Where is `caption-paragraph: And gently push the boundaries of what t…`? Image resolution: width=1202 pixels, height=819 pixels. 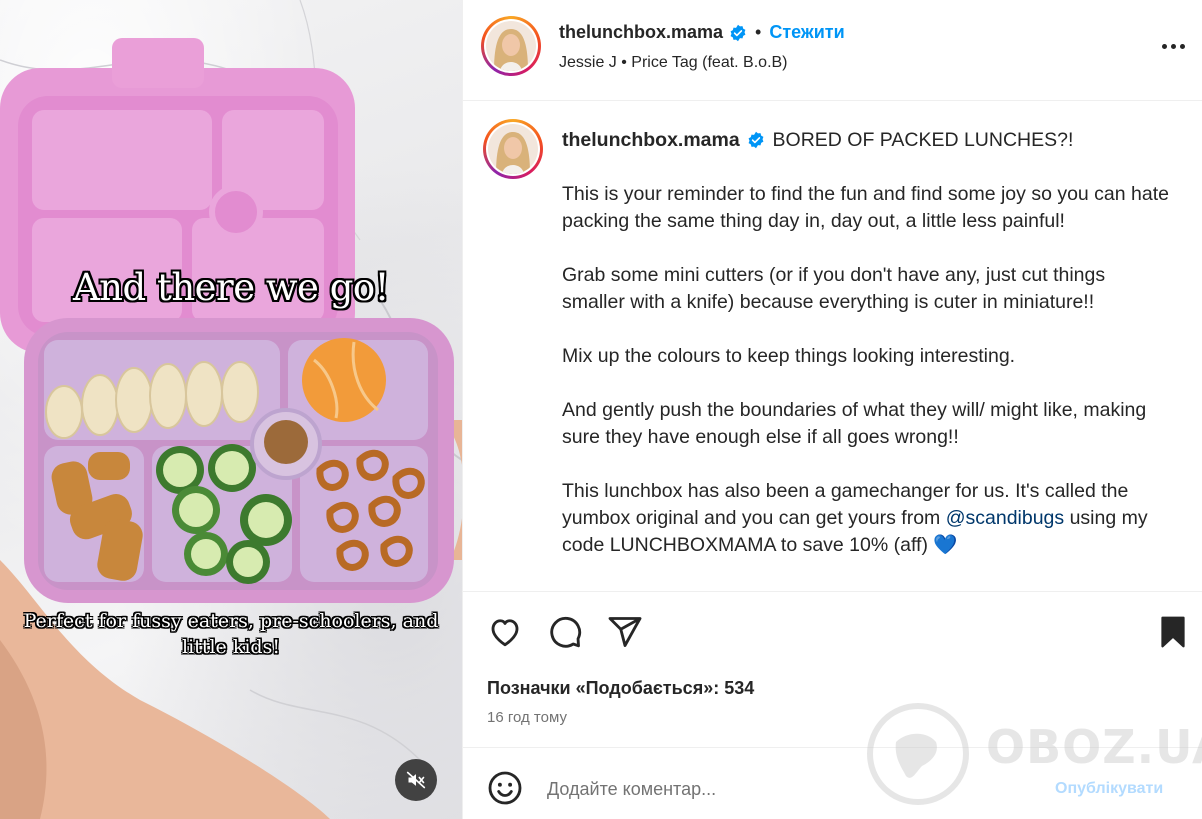 caption-paragraph: And gently push the boundaries of what t… is located at coordinates (854, 423).